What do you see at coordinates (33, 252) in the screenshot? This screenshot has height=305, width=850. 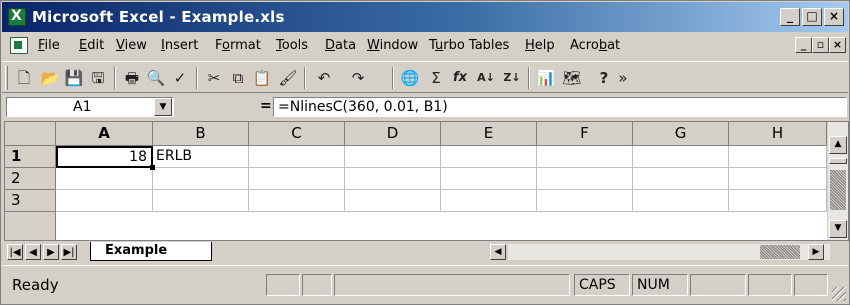 I see `prev-sheet-button: ◀` at bounding box center [33, 252].